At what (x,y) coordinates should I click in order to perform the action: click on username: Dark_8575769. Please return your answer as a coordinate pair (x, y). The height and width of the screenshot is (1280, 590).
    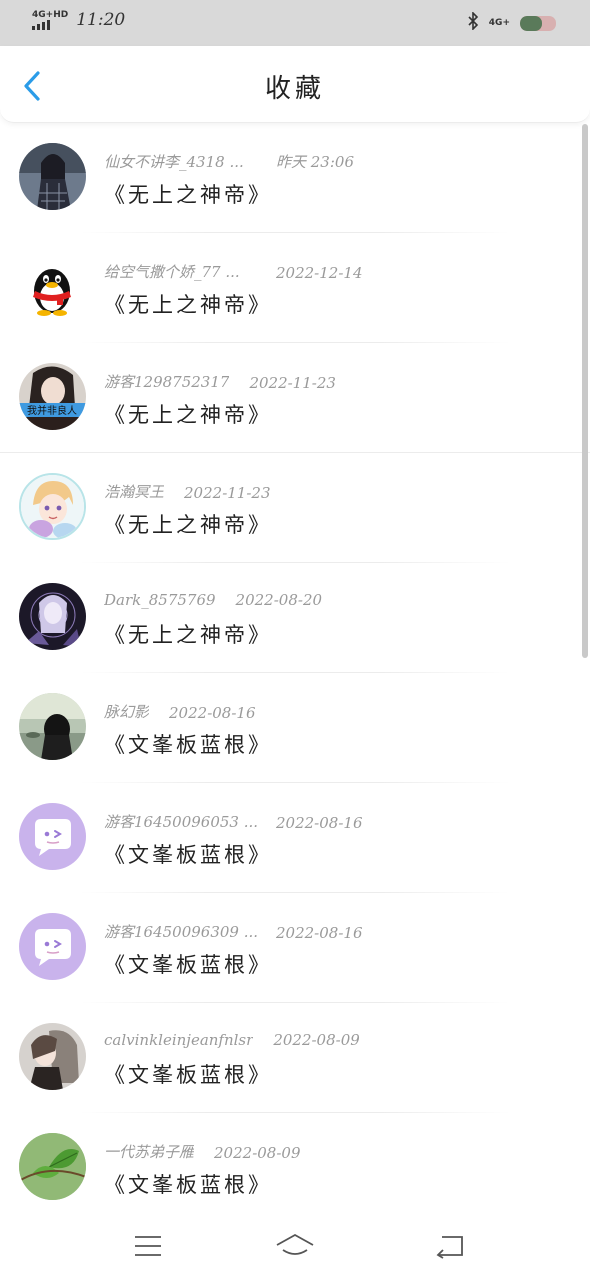
    Looking at the image, I should click on (160, 600).